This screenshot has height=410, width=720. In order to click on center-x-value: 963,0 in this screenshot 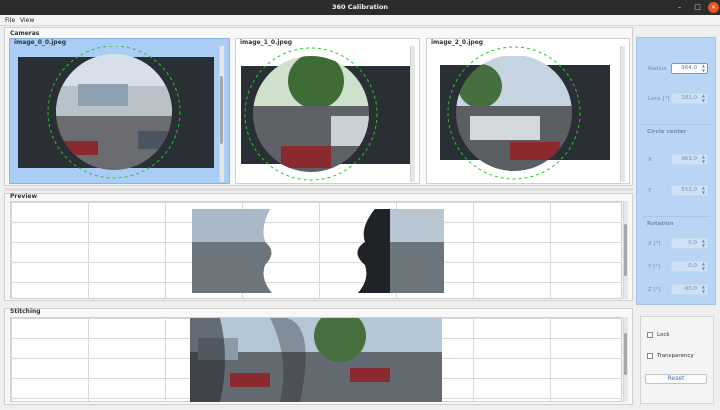, I will do `click(689, 159)`.